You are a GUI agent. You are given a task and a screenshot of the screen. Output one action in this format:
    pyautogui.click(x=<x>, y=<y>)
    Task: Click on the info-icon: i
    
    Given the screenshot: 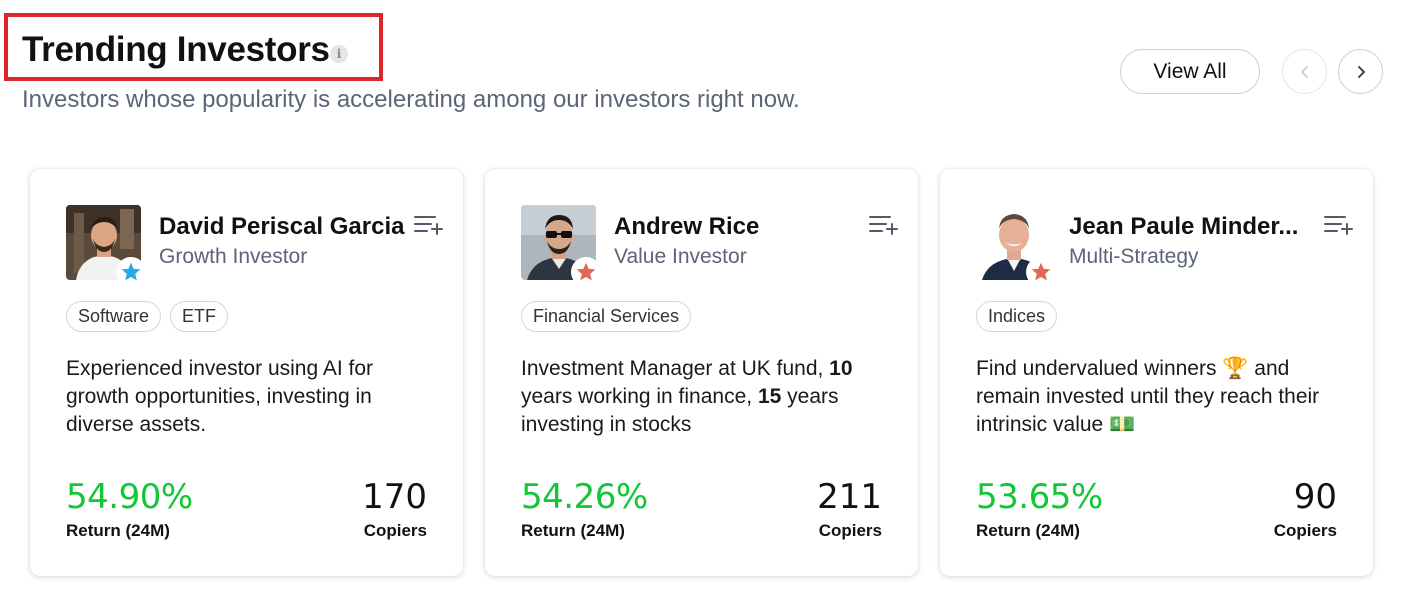 What is the action you would take?
    pyautogui.click(x=339, y=54)
    